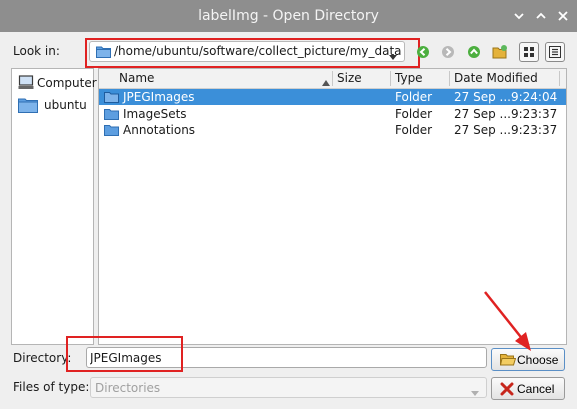 Image resolution: width=577 pixels, height=409 pixels. I want to click on sort-ascending-icon, so click(326, 82).